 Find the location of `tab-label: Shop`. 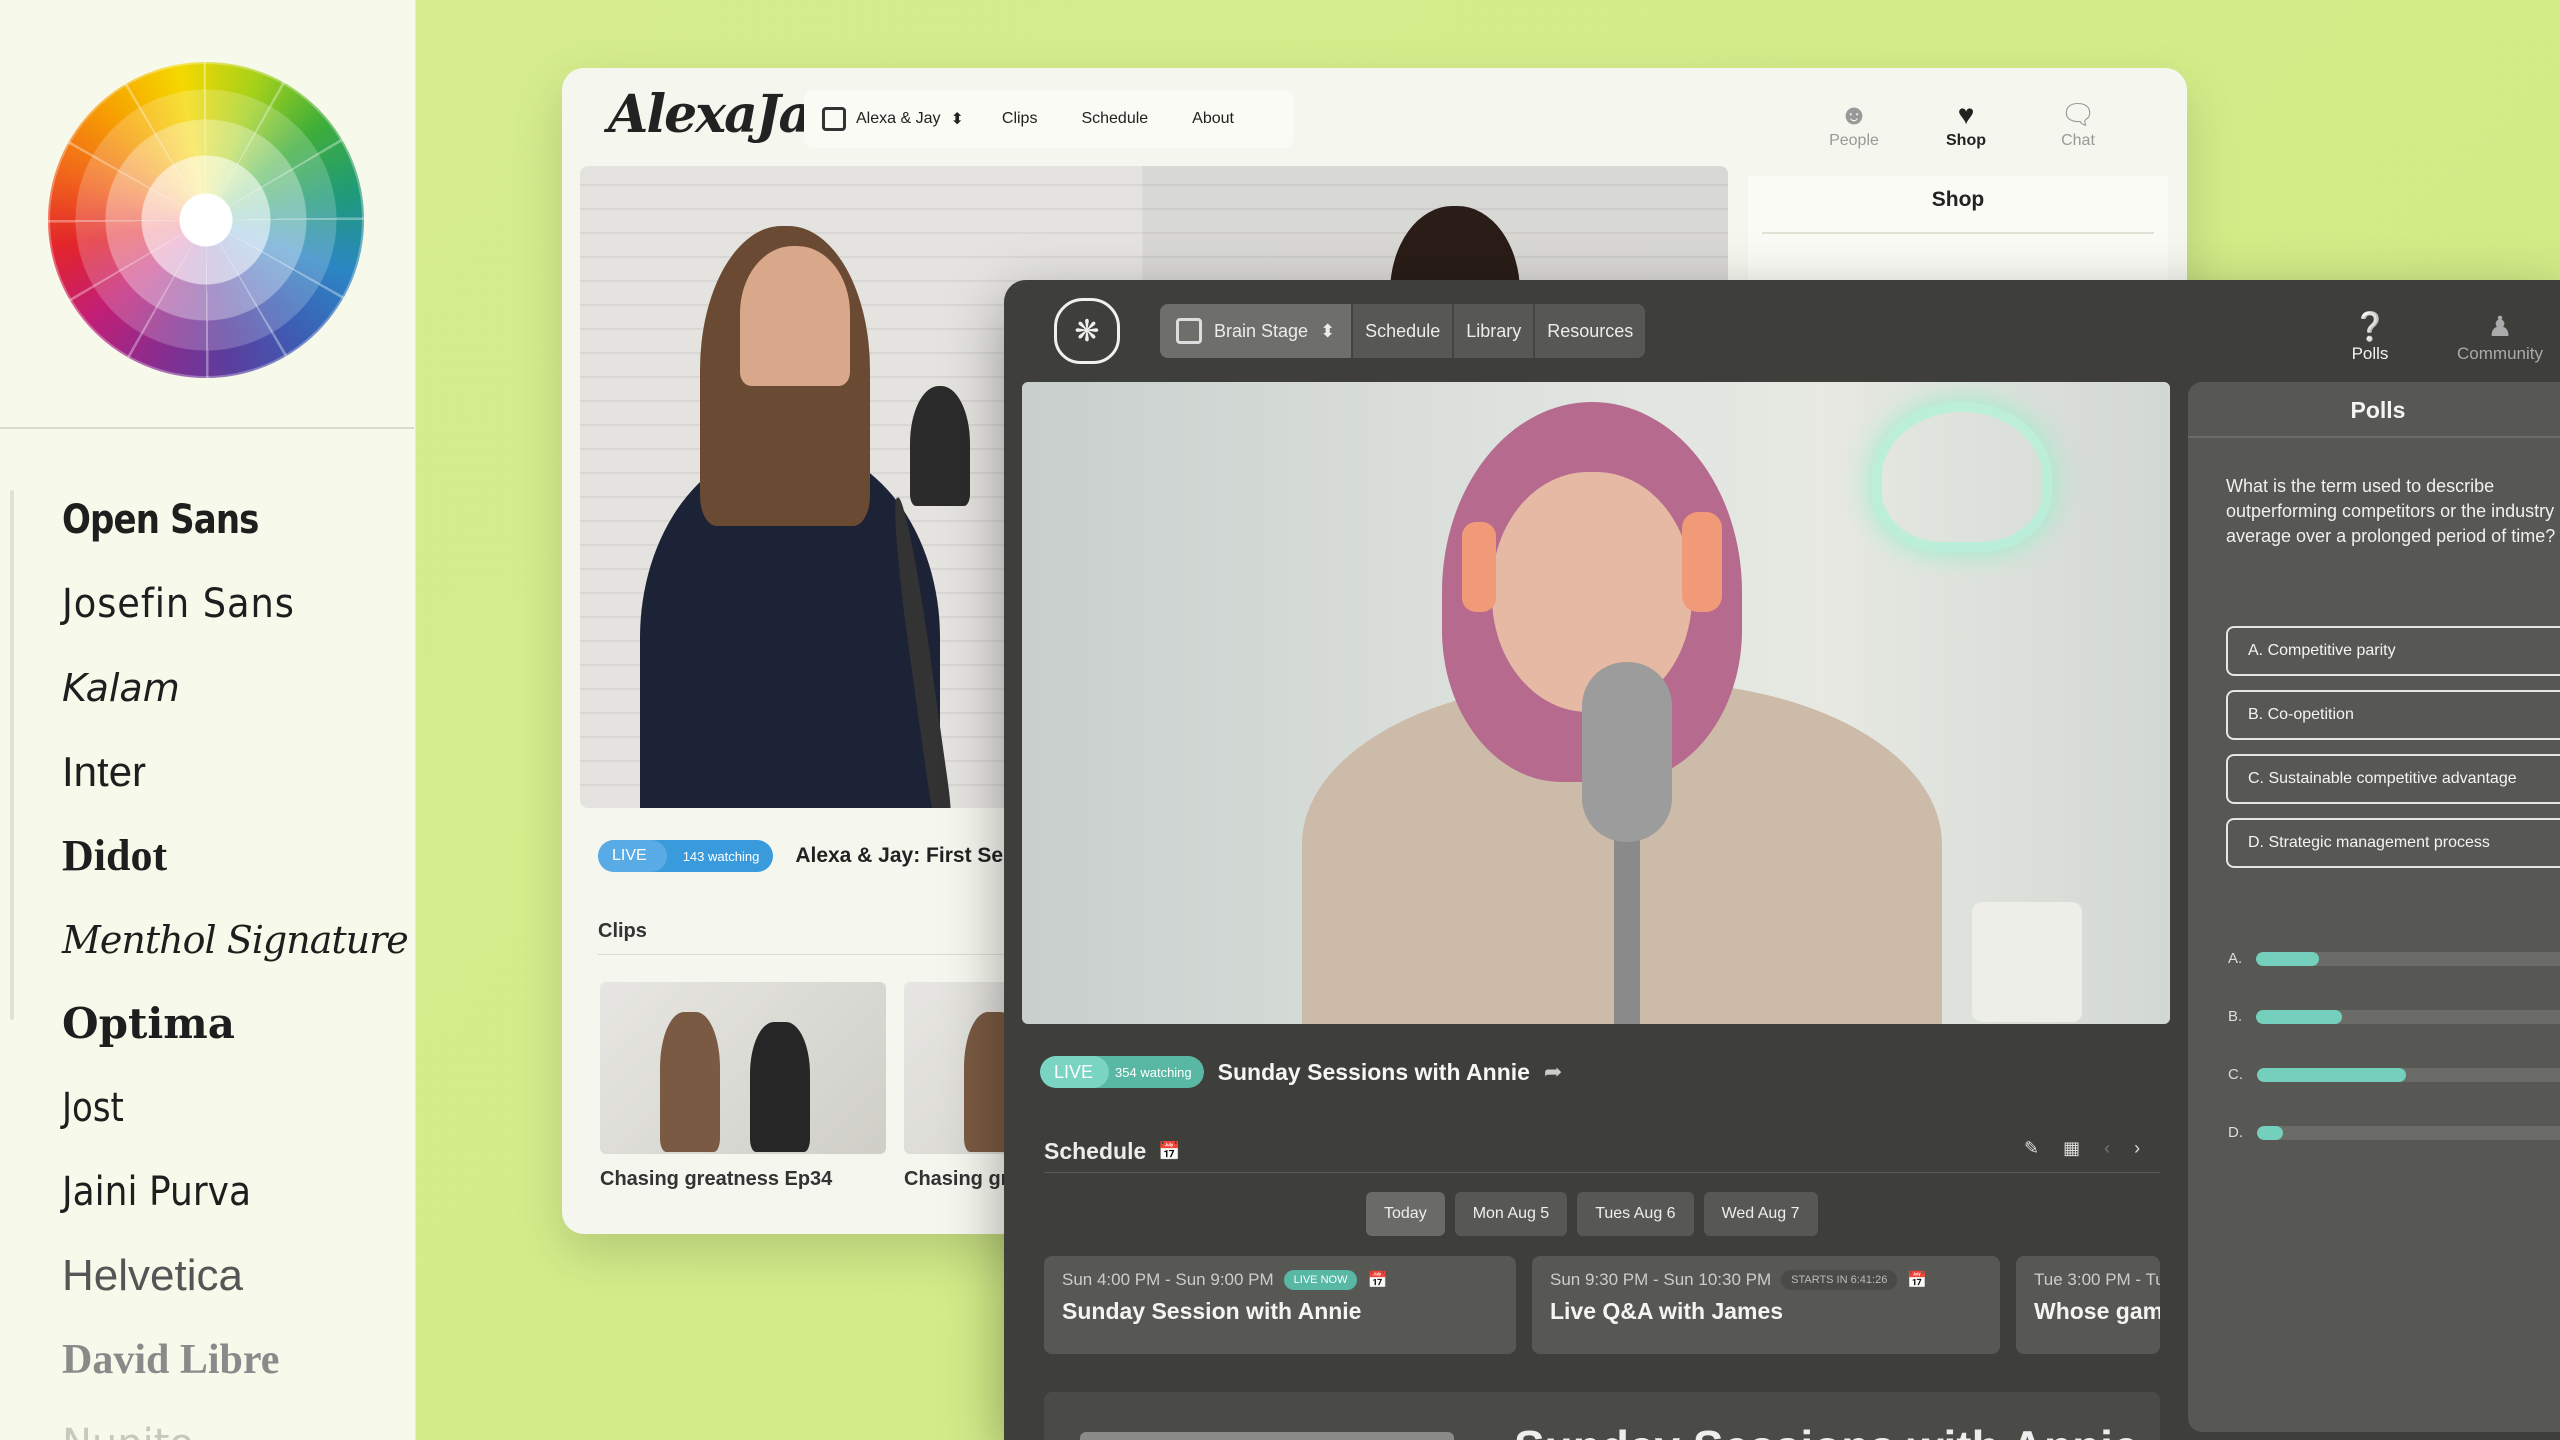

tab-label: Shop is located at coordinates (1966, 140).